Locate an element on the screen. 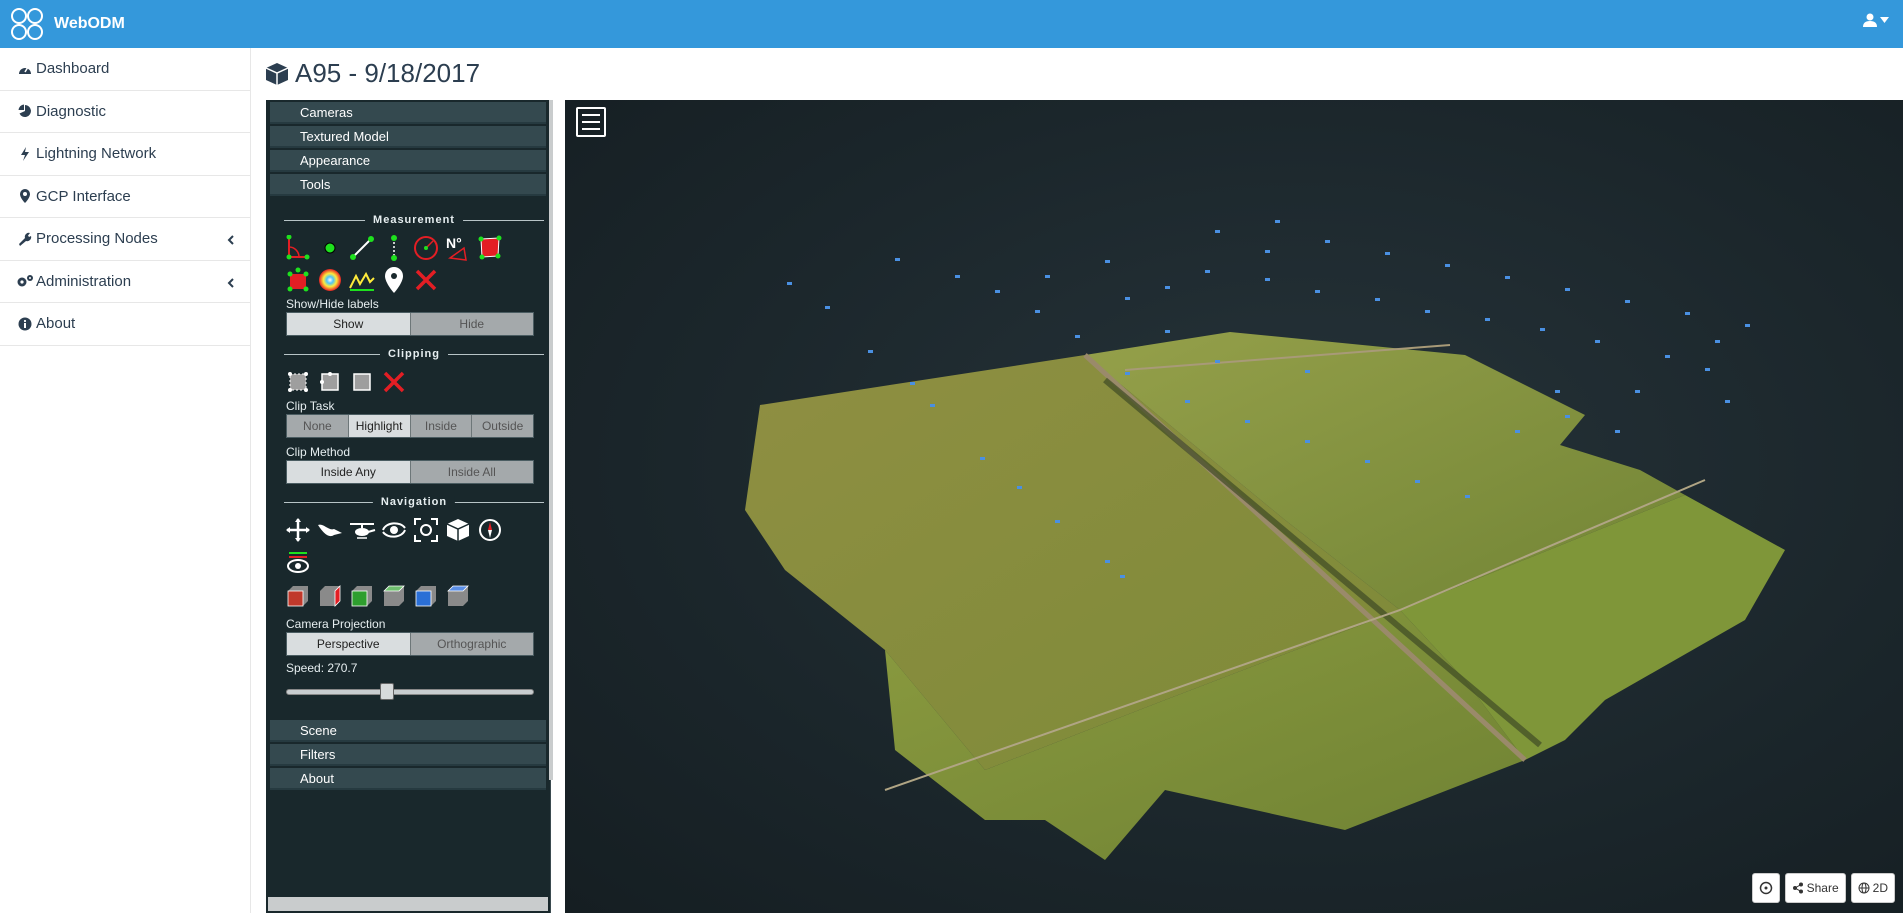  caret-down-icon is located at coordinates (1884, 20).